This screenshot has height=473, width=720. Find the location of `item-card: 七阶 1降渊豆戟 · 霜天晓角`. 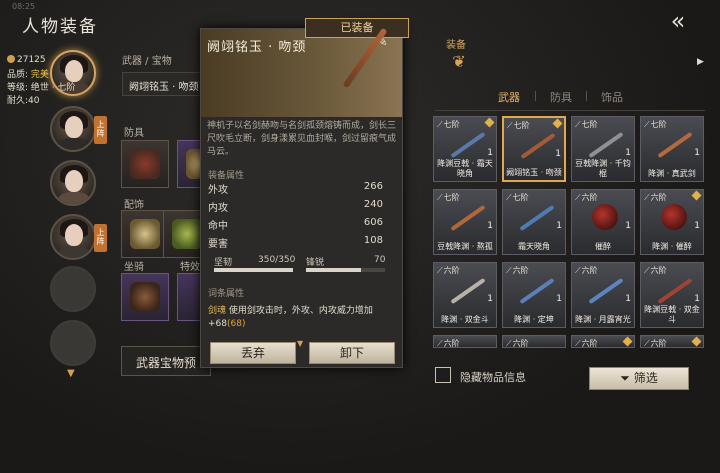

item-card: 七阶 1降渊豆戟 · 霜天晓角 is located at coordinates (465, 149).